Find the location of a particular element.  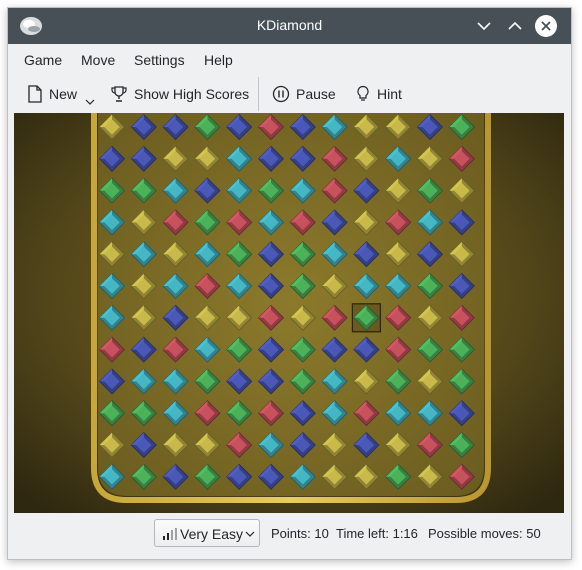

lightbulb-icon is located at coordinates (363, 93).